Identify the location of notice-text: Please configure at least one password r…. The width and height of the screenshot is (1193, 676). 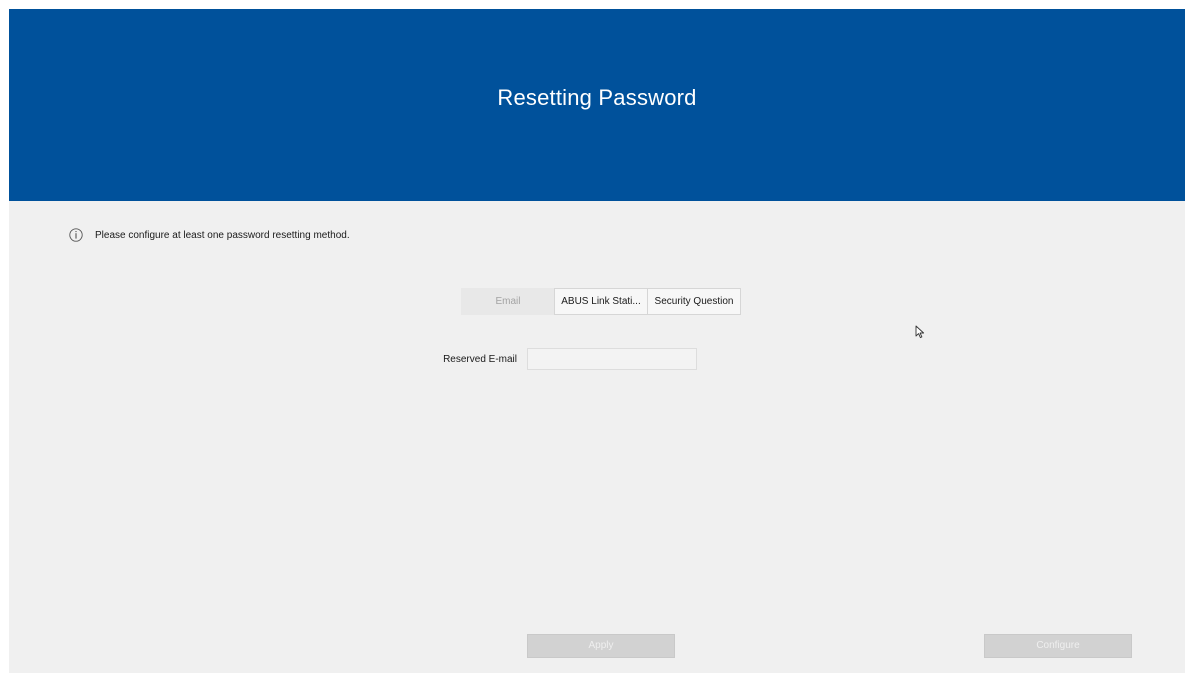
(222, 235).